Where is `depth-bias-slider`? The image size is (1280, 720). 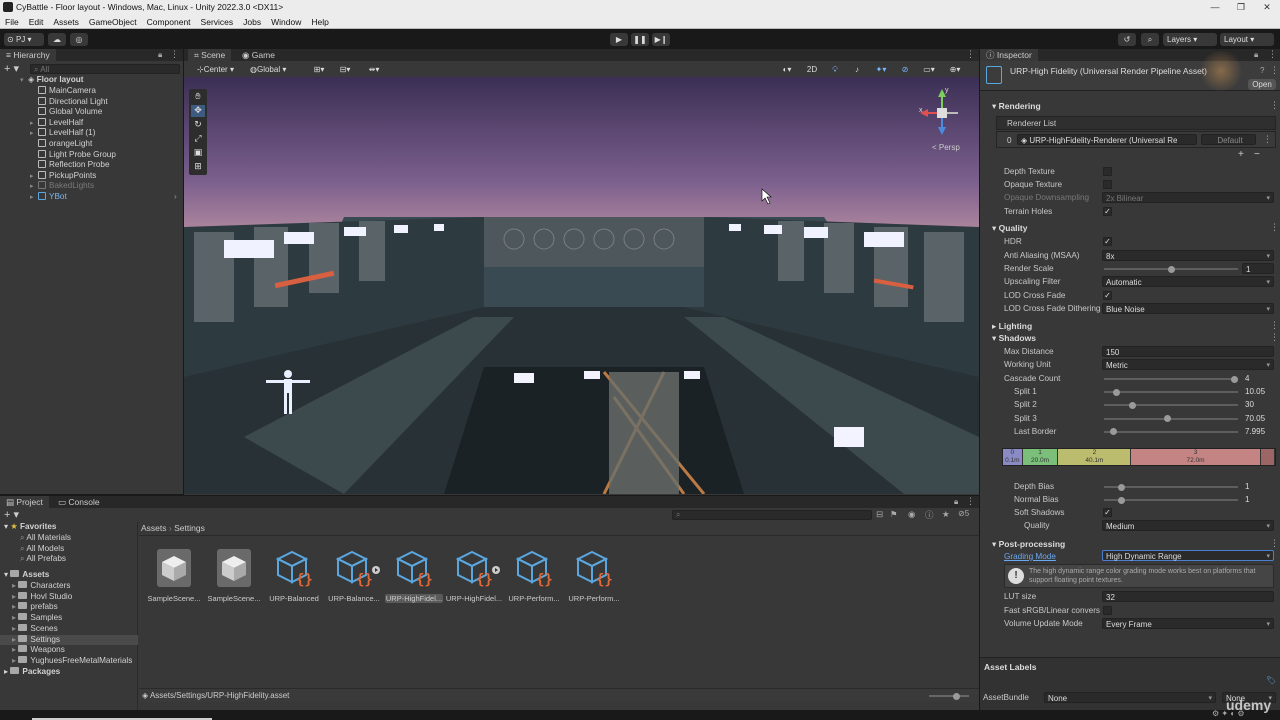
depth-bias-slider is located at coordinates (1171, 486).